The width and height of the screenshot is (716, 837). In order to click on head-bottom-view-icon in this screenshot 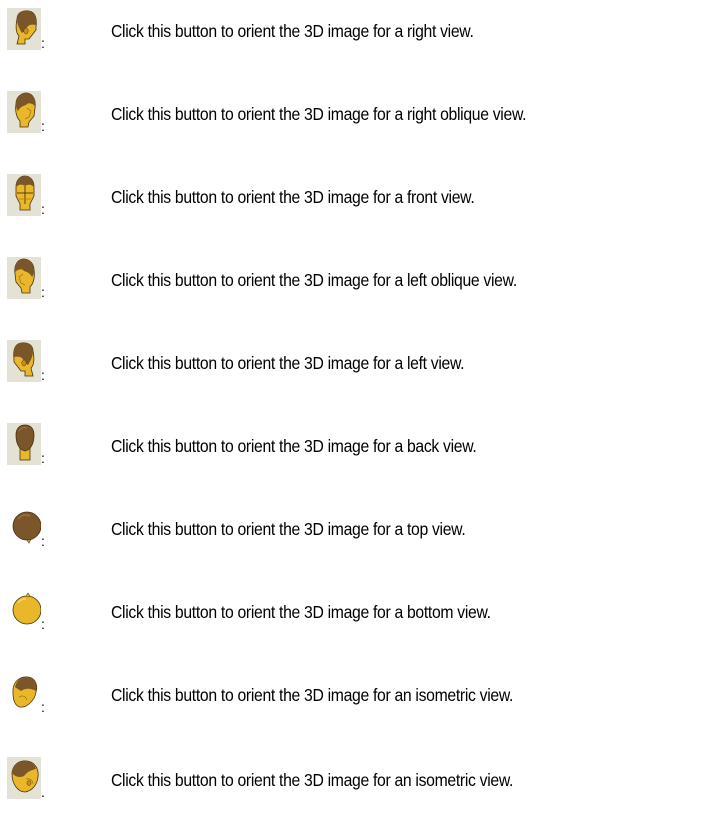, I will do `click(24, 610)`.